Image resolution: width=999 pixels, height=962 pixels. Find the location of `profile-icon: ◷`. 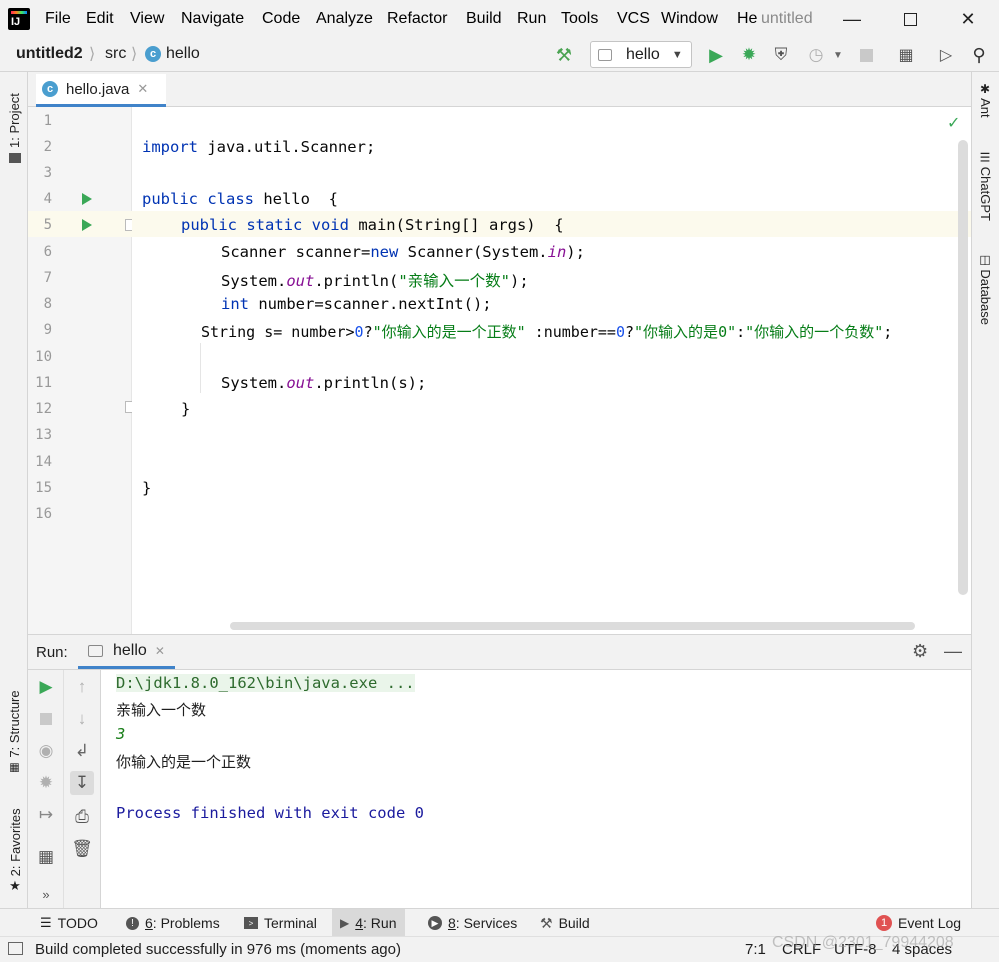

profile-icon: ◷ is located at coordinates (816, 55).